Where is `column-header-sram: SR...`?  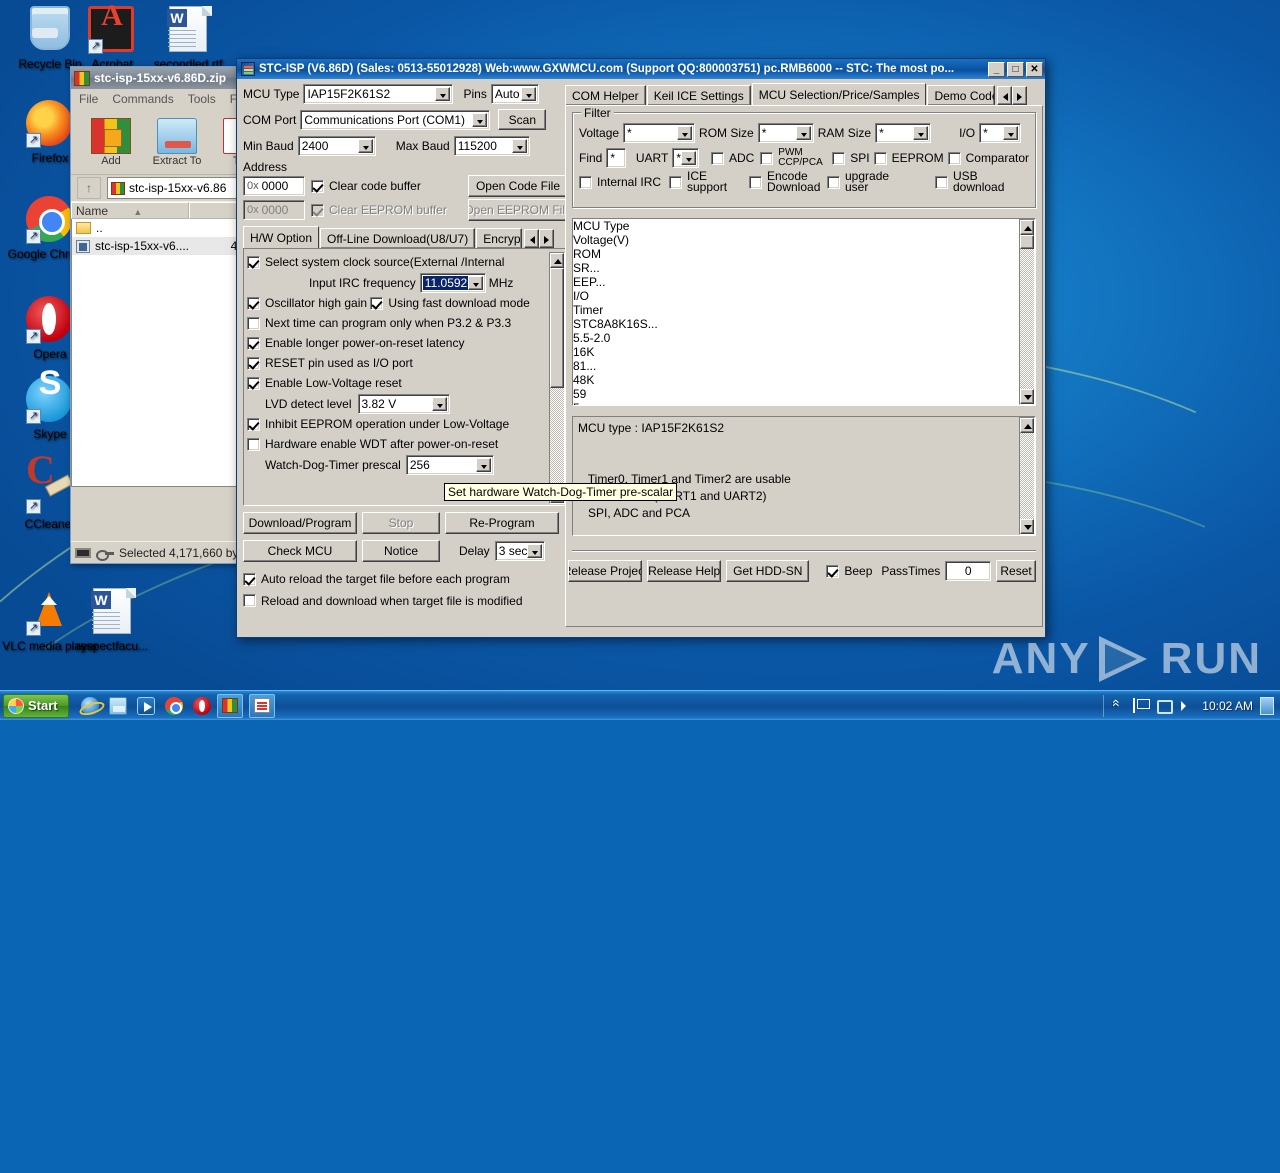 column-header-sram: SR... is located at coordinates (597, 268).